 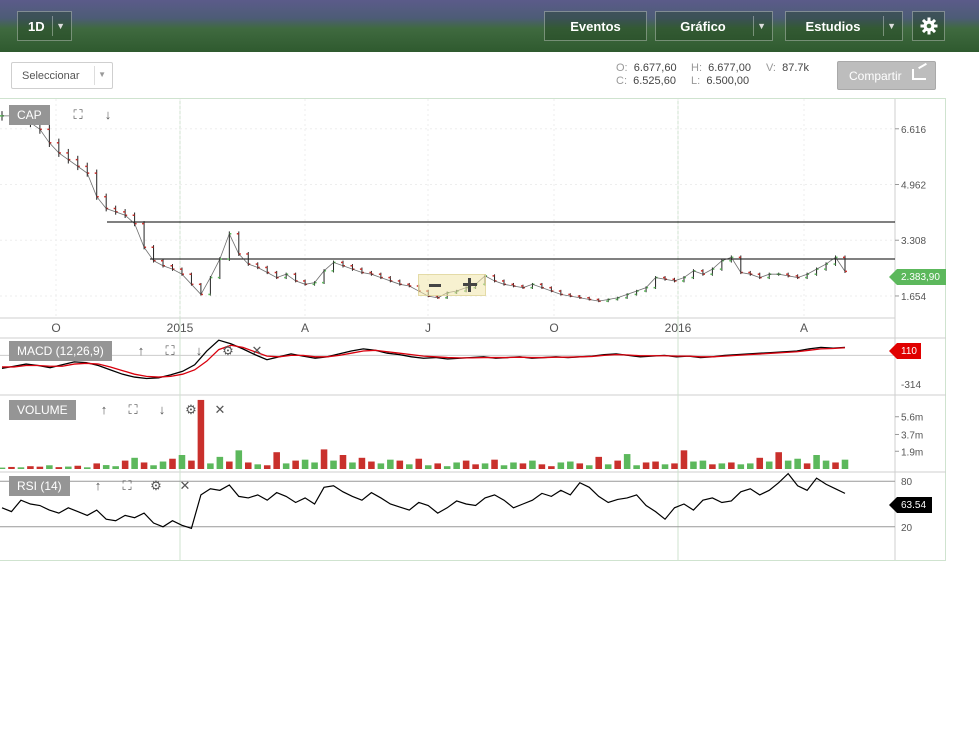 What do you see at coordinates (435, 285) in the screenshot?
I see `zoom-out-icon` at bounding box center [435, 285].